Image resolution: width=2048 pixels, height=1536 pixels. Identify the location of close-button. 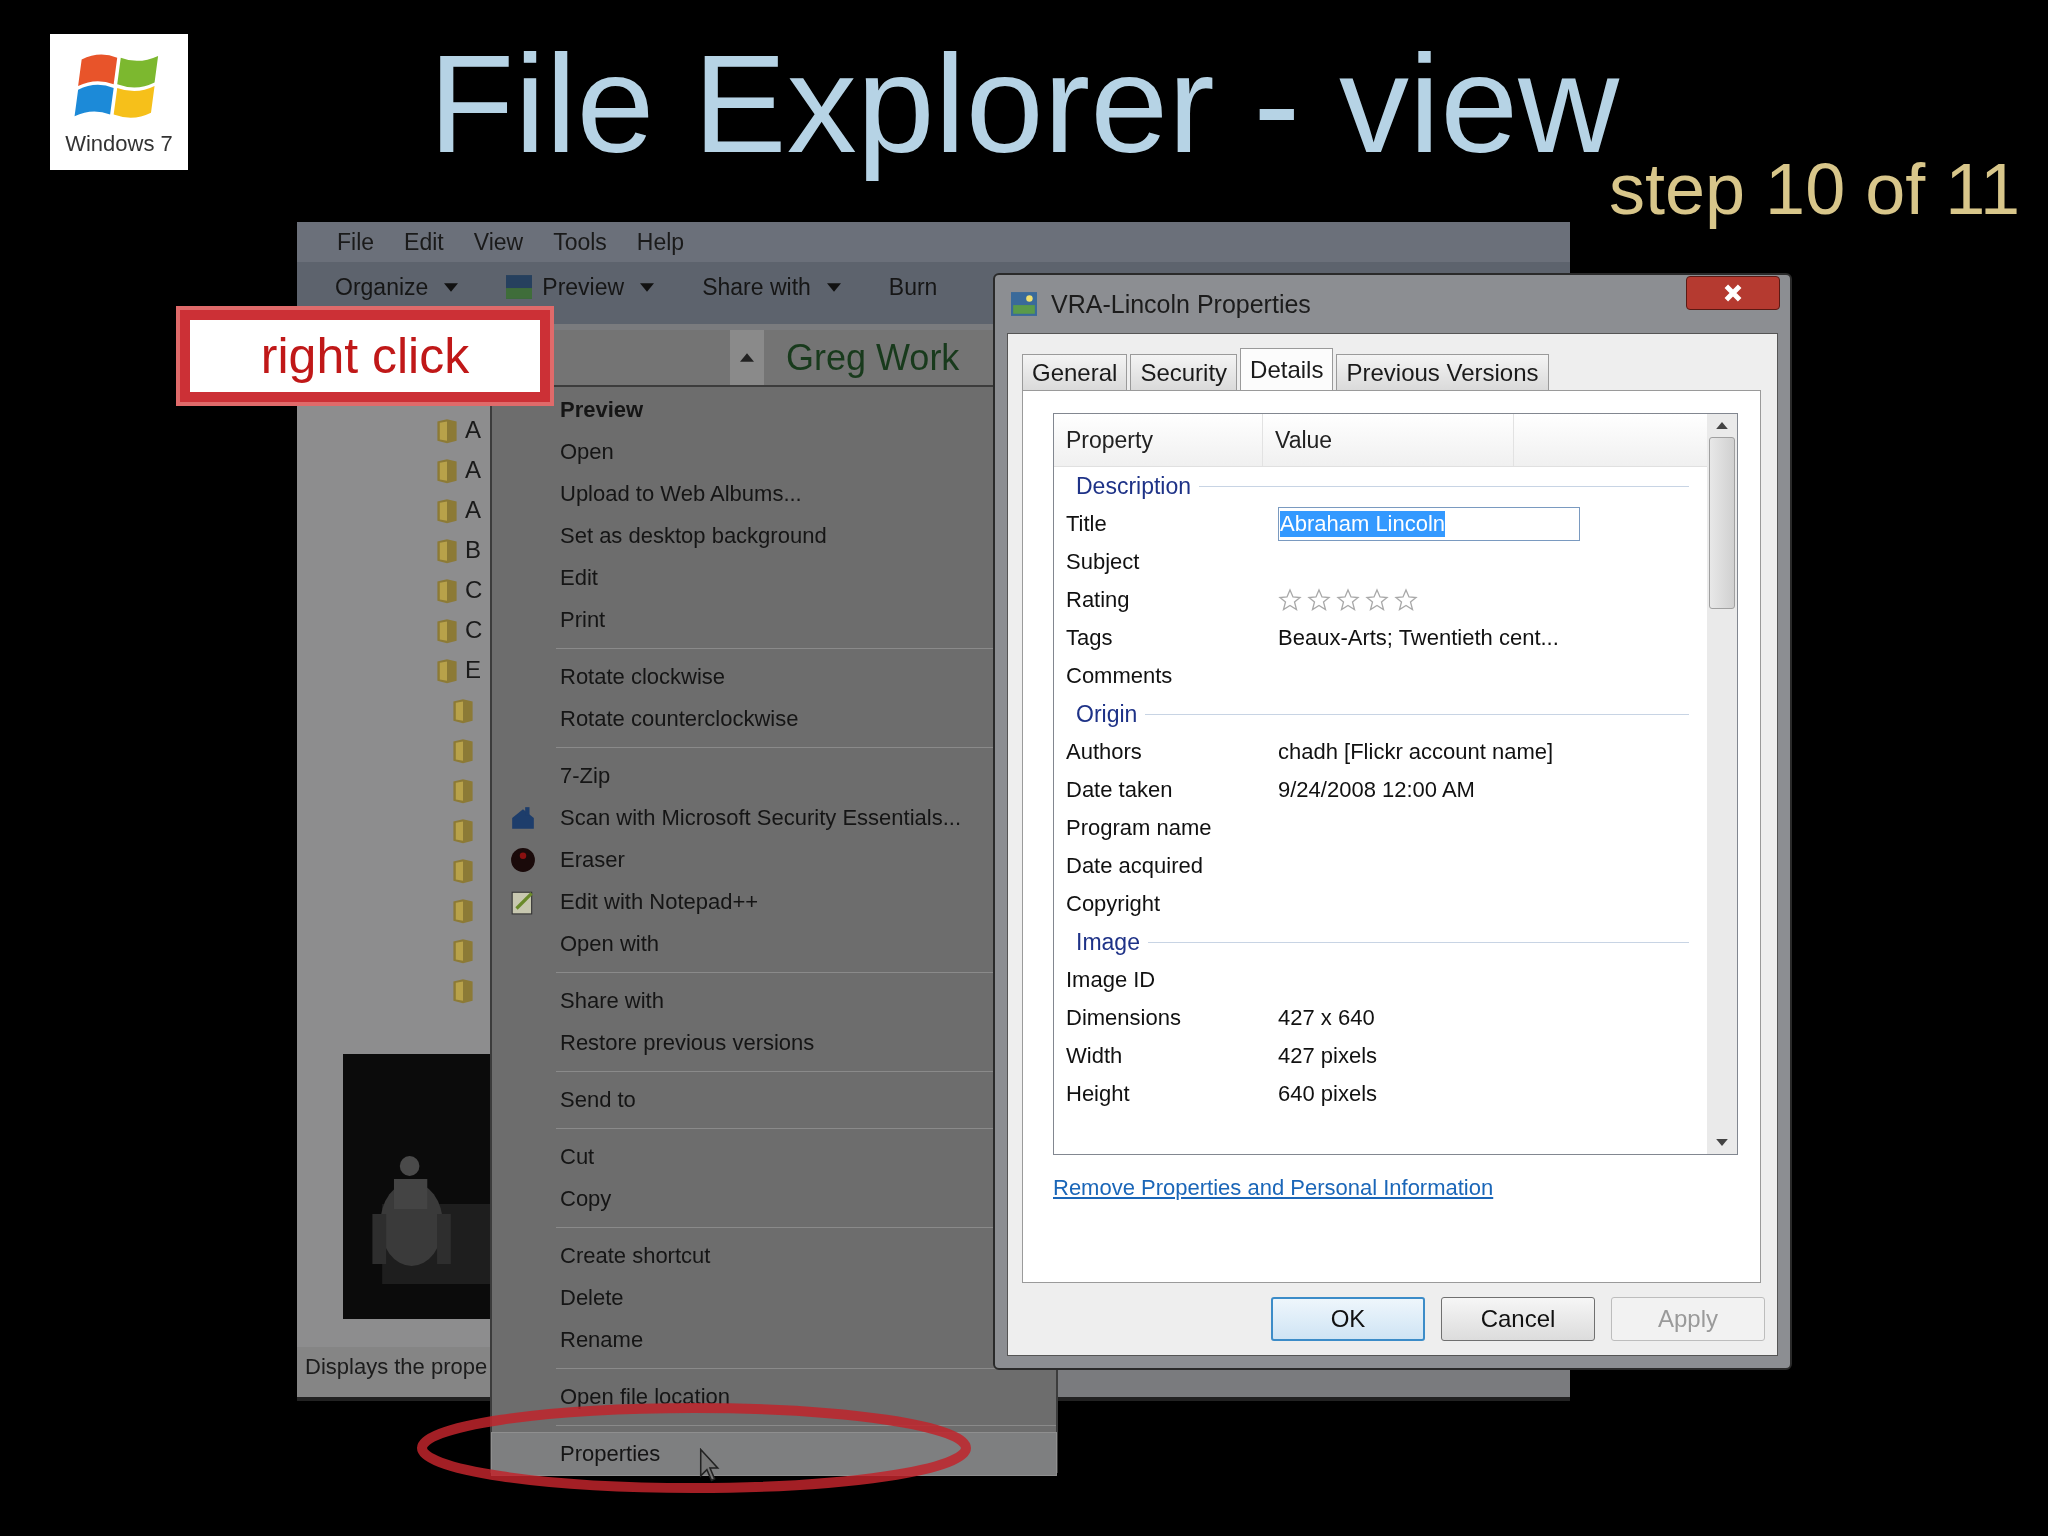
(1733, 293).